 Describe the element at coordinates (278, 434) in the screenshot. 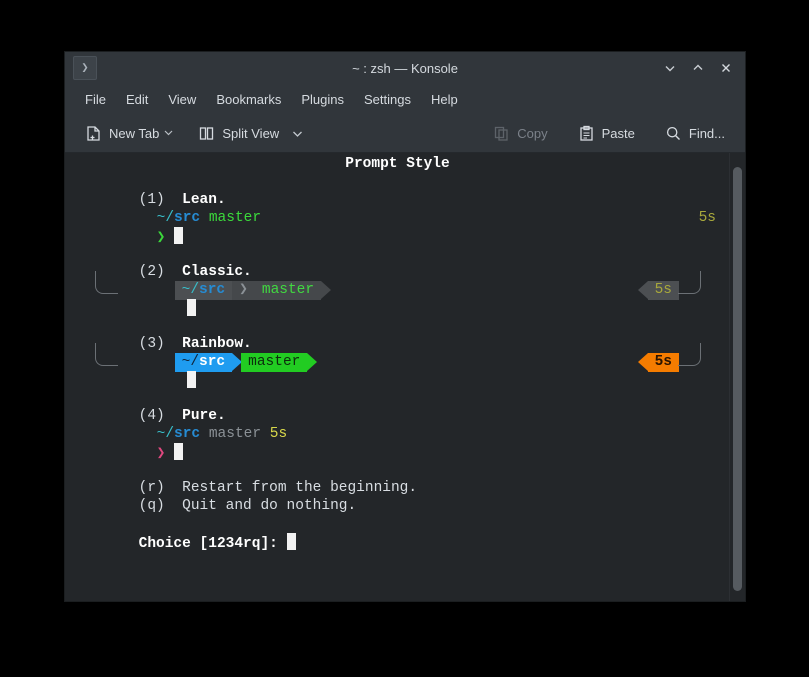

I see `pure-duration-label: 5s` at that location.